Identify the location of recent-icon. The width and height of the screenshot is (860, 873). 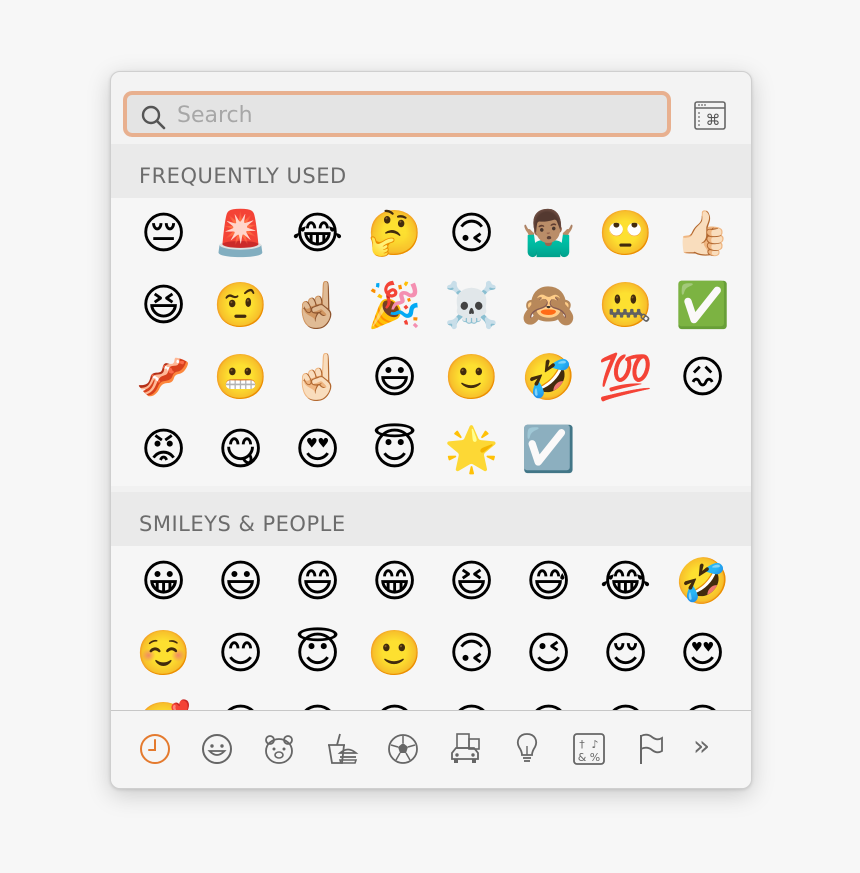
(155, 749).